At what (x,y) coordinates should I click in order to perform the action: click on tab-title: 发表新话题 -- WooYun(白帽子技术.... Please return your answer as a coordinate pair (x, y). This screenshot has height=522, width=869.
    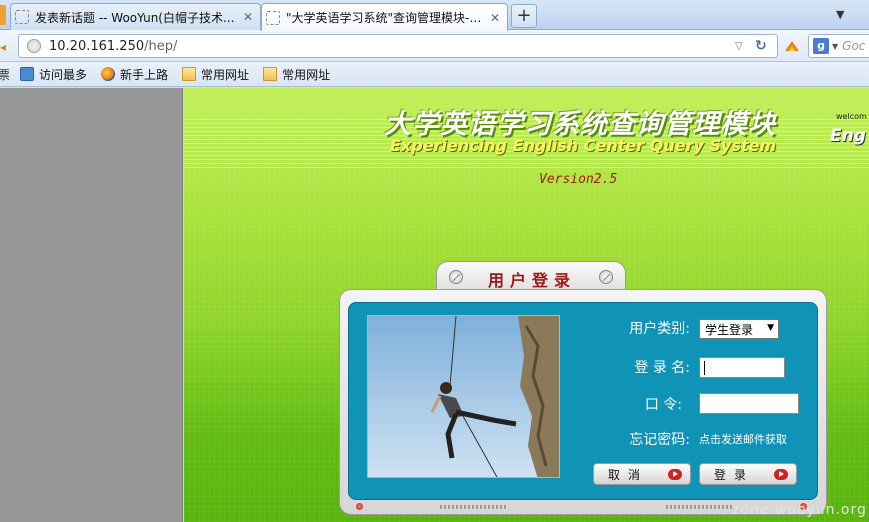
    Looking at the image, I should click on (135, 17).